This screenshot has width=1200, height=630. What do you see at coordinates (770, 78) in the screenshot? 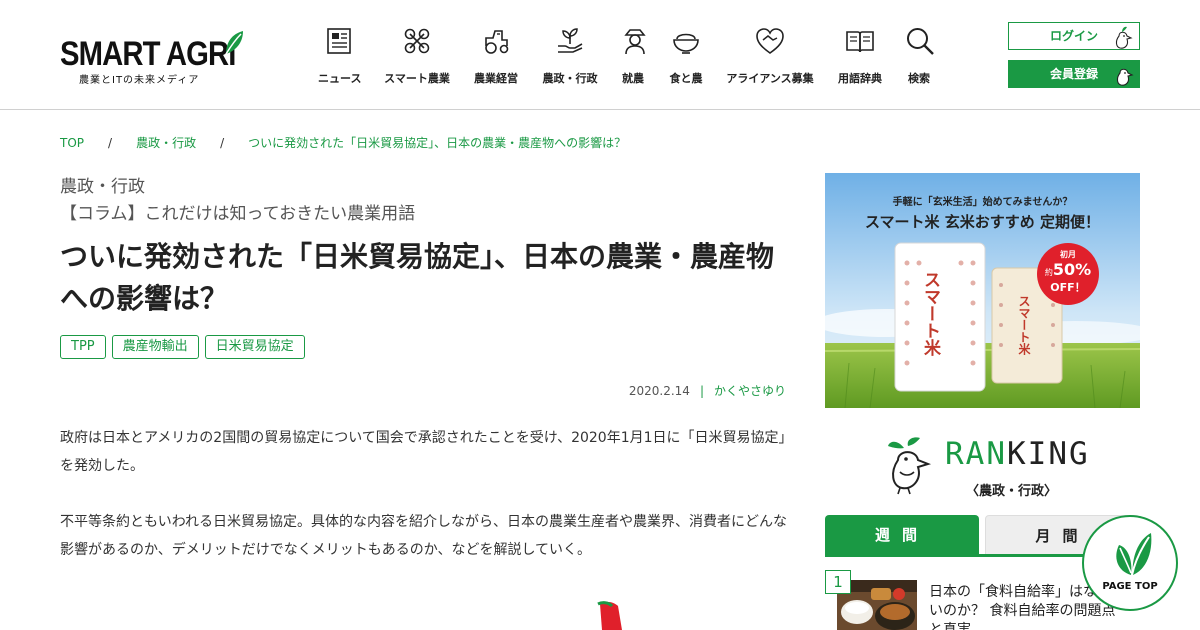
I see `nav-alliance-label: アライアンス募集` at bounding box center [770, 78].